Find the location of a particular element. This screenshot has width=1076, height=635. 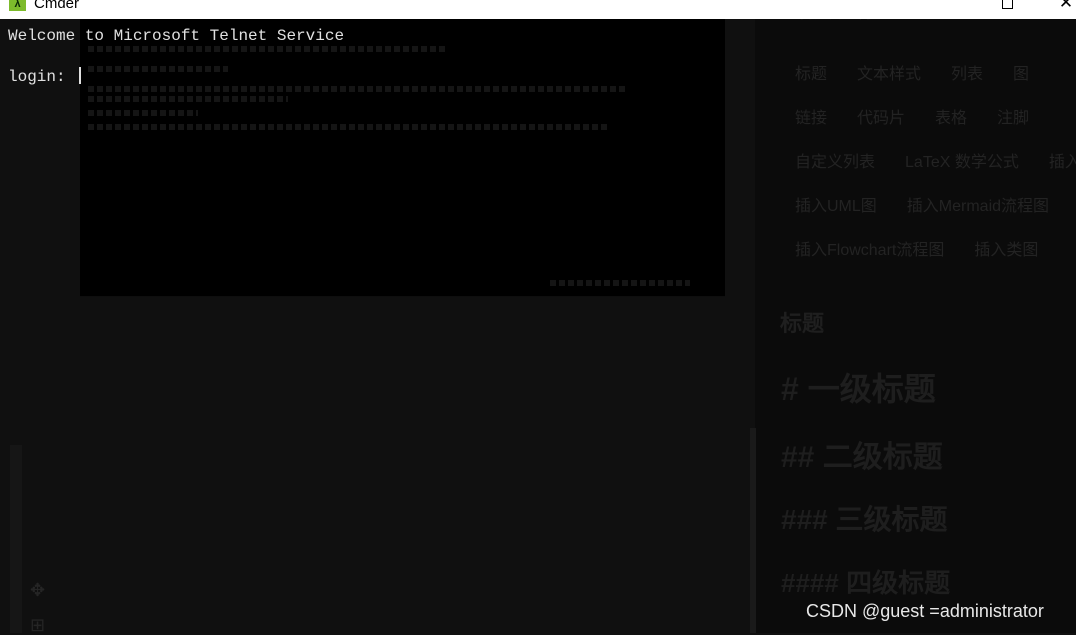

background-h3-example: ### 三级标题 is located at coordinates (864, 519).